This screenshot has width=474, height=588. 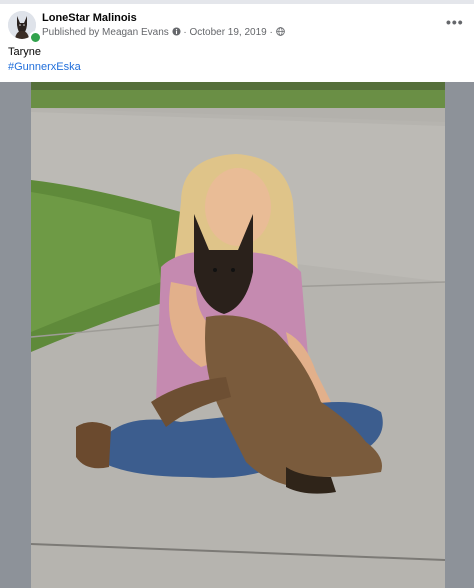 I want to click on publisher-name: Meagan Evans, so click(x=135, y=32).